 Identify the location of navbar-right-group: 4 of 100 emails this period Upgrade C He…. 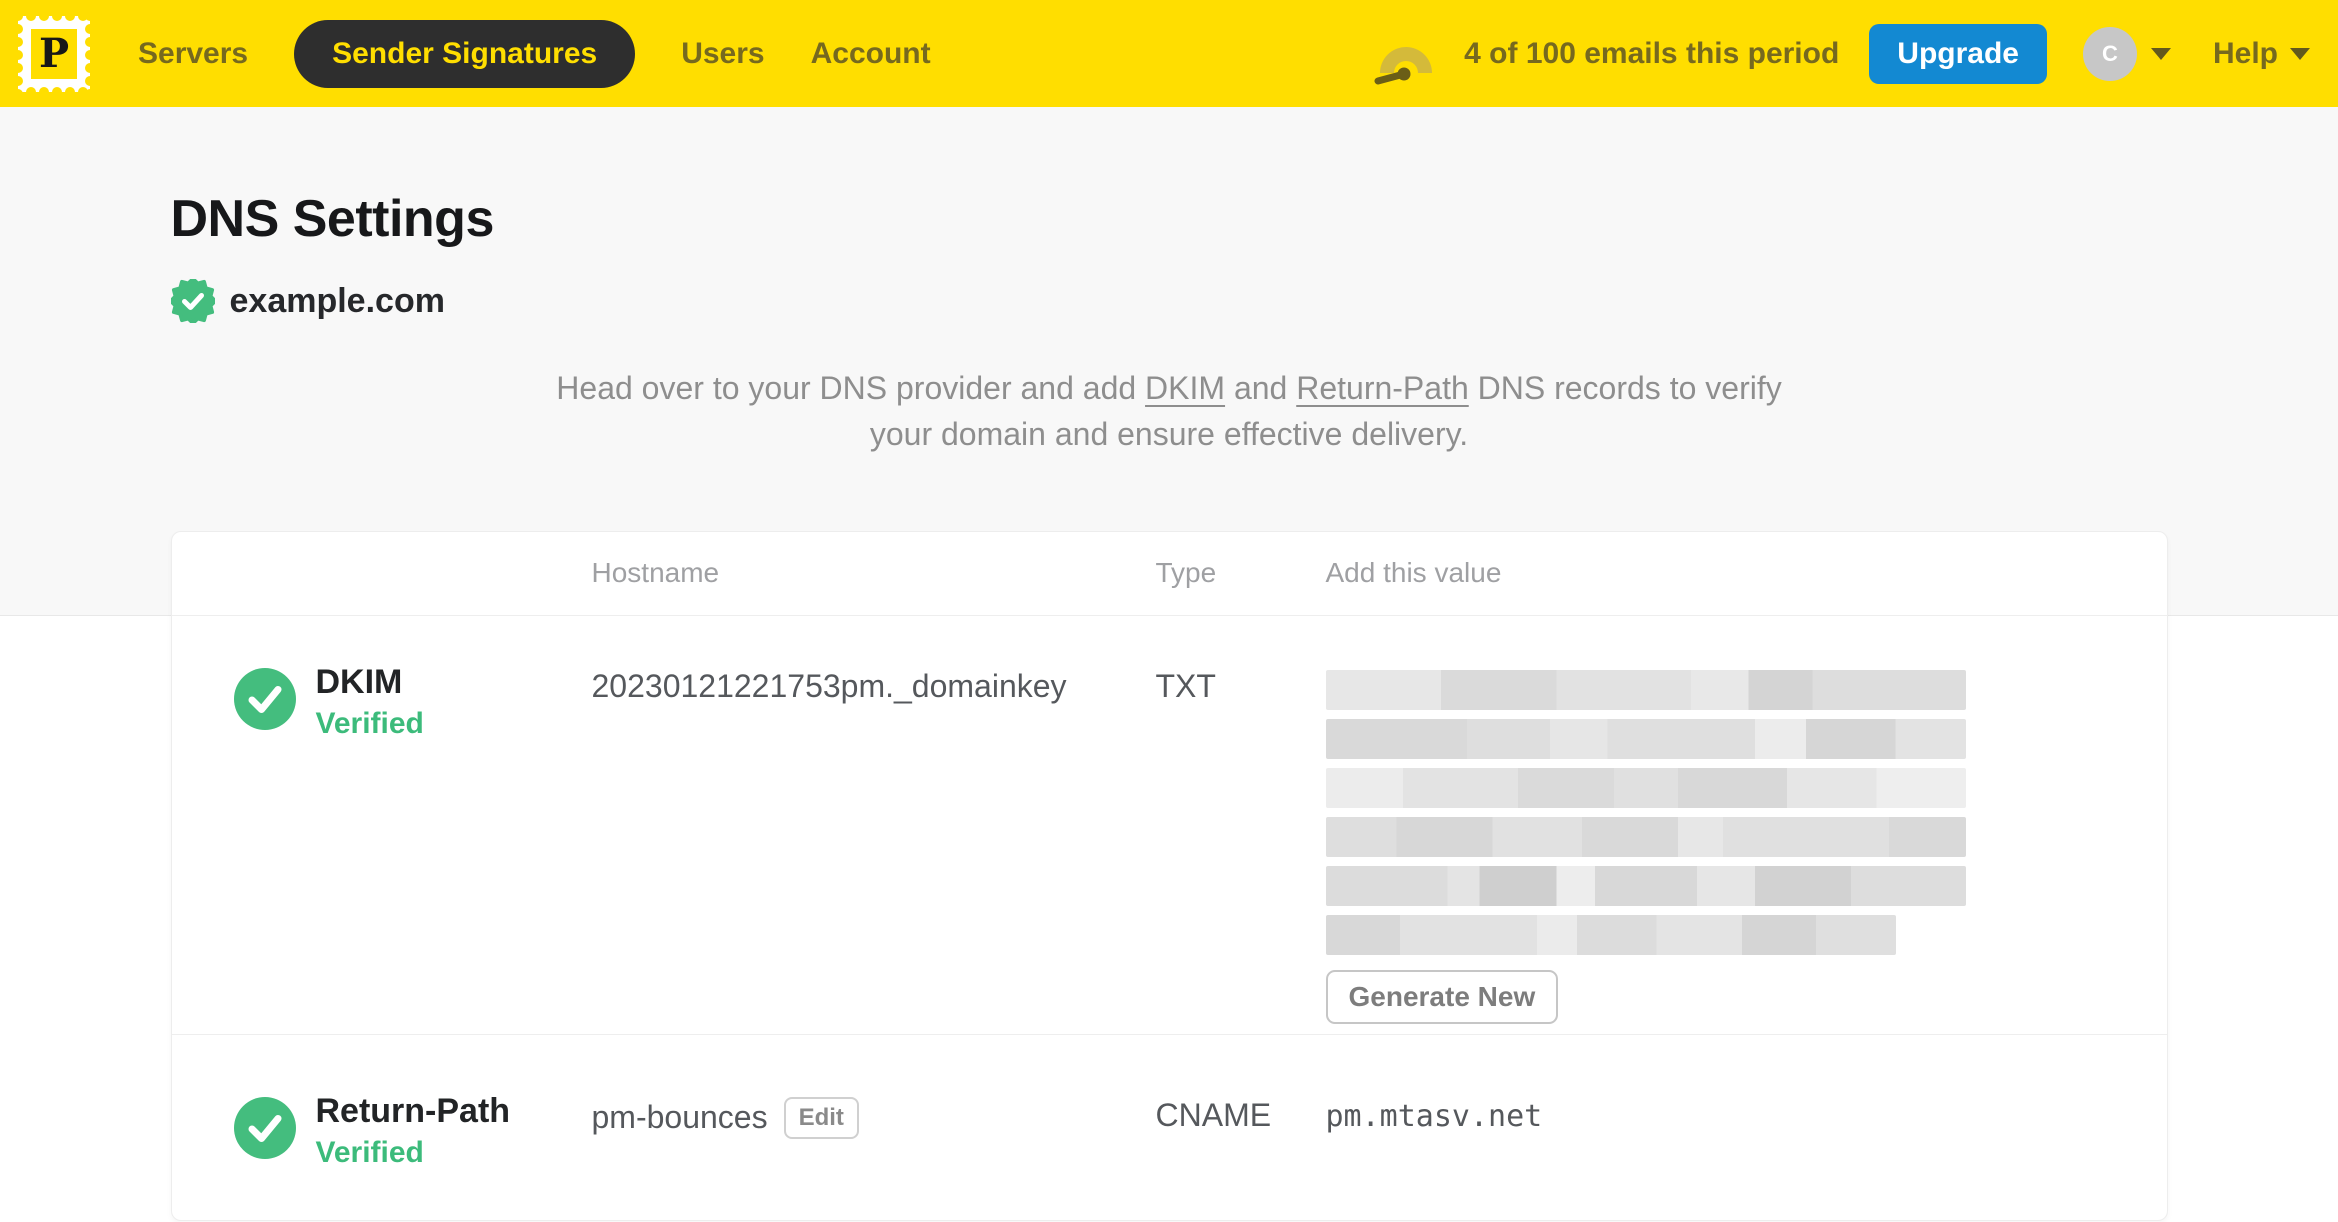
(1842, 54).